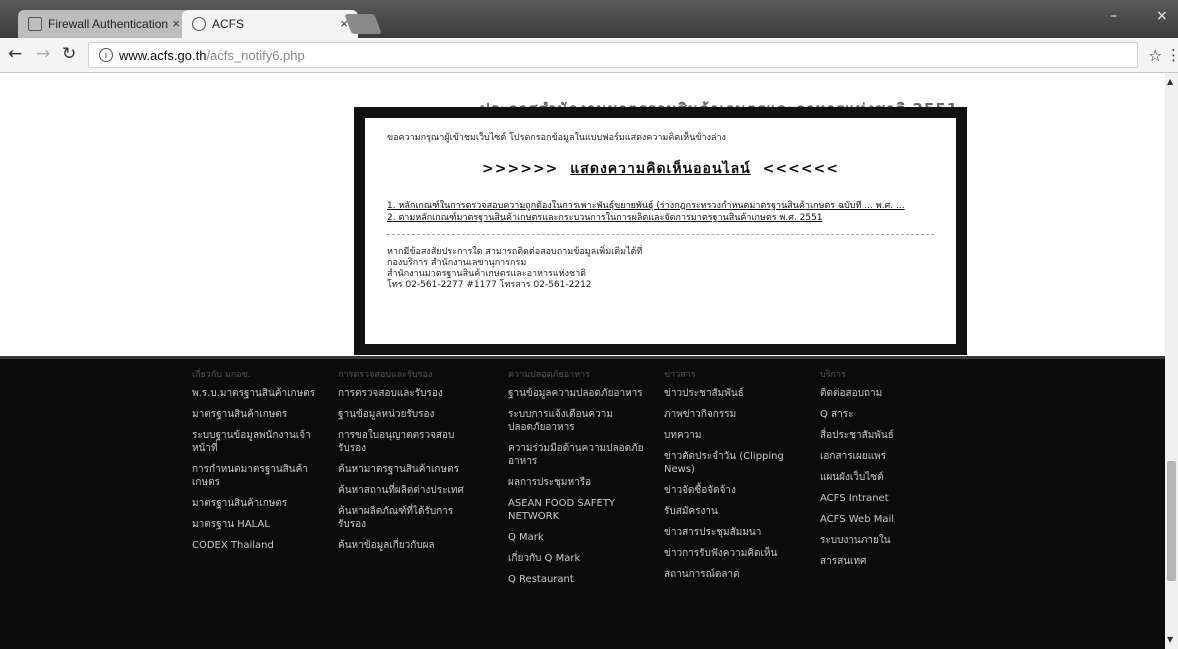 This screenshot has height=649, width=1178. What do you see at coordinates (43, 54) in the screenshot?
I see `forward-arrow-icon: →` at bounding box center [43, 54].